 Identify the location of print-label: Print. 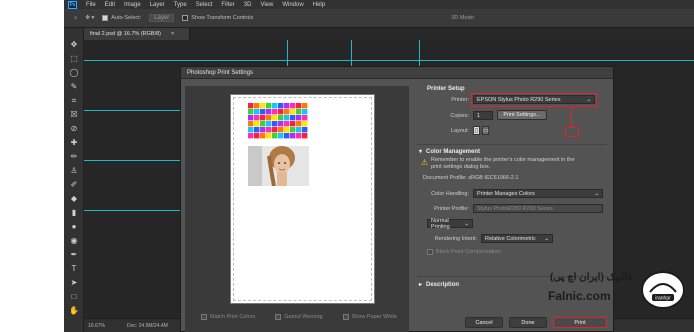
(580, 322).